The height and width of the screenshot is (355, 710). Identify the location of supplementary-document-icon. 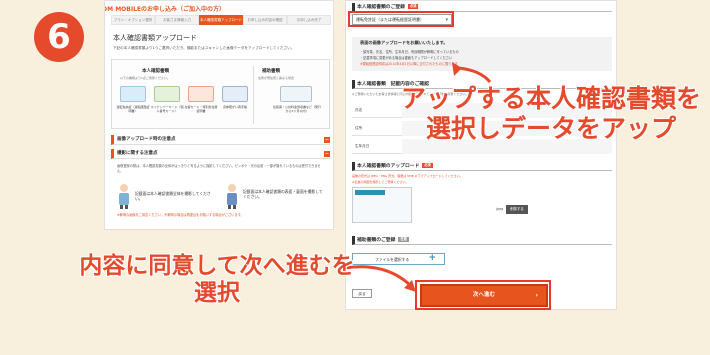
(296, 94).